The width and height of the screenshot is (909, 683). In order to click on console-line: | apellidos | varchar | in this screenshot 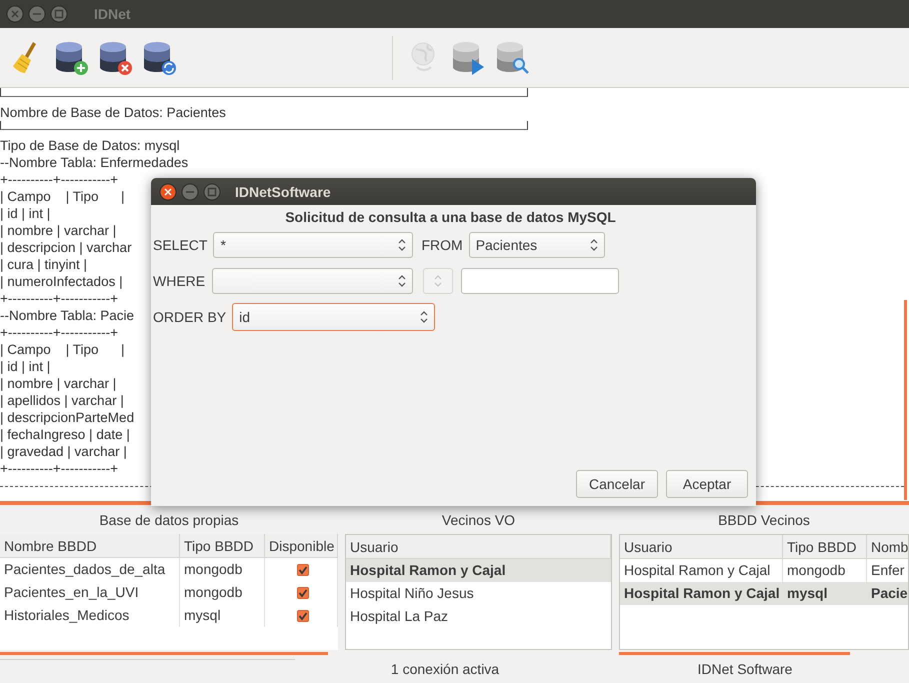, I will do `click(62, 400)`.